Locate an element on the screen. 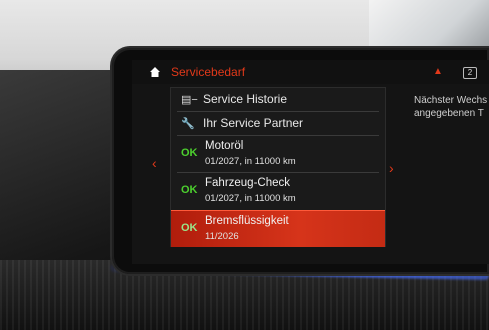 The height and width of the screenshot is (330, 489). vehicle-history-icon: ▤− is located at coordinates (189, 100).